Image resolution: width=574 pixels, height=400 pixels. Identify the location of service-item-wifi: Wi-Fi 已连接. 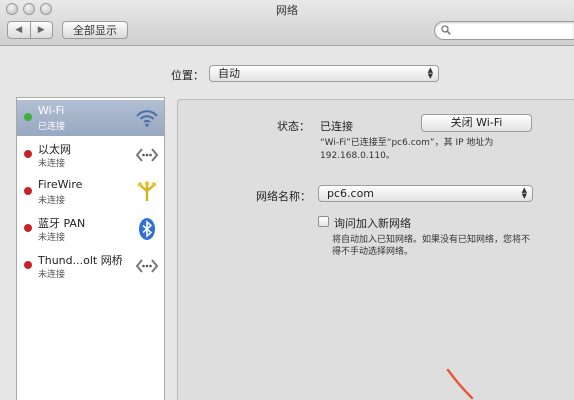
(90, 118).